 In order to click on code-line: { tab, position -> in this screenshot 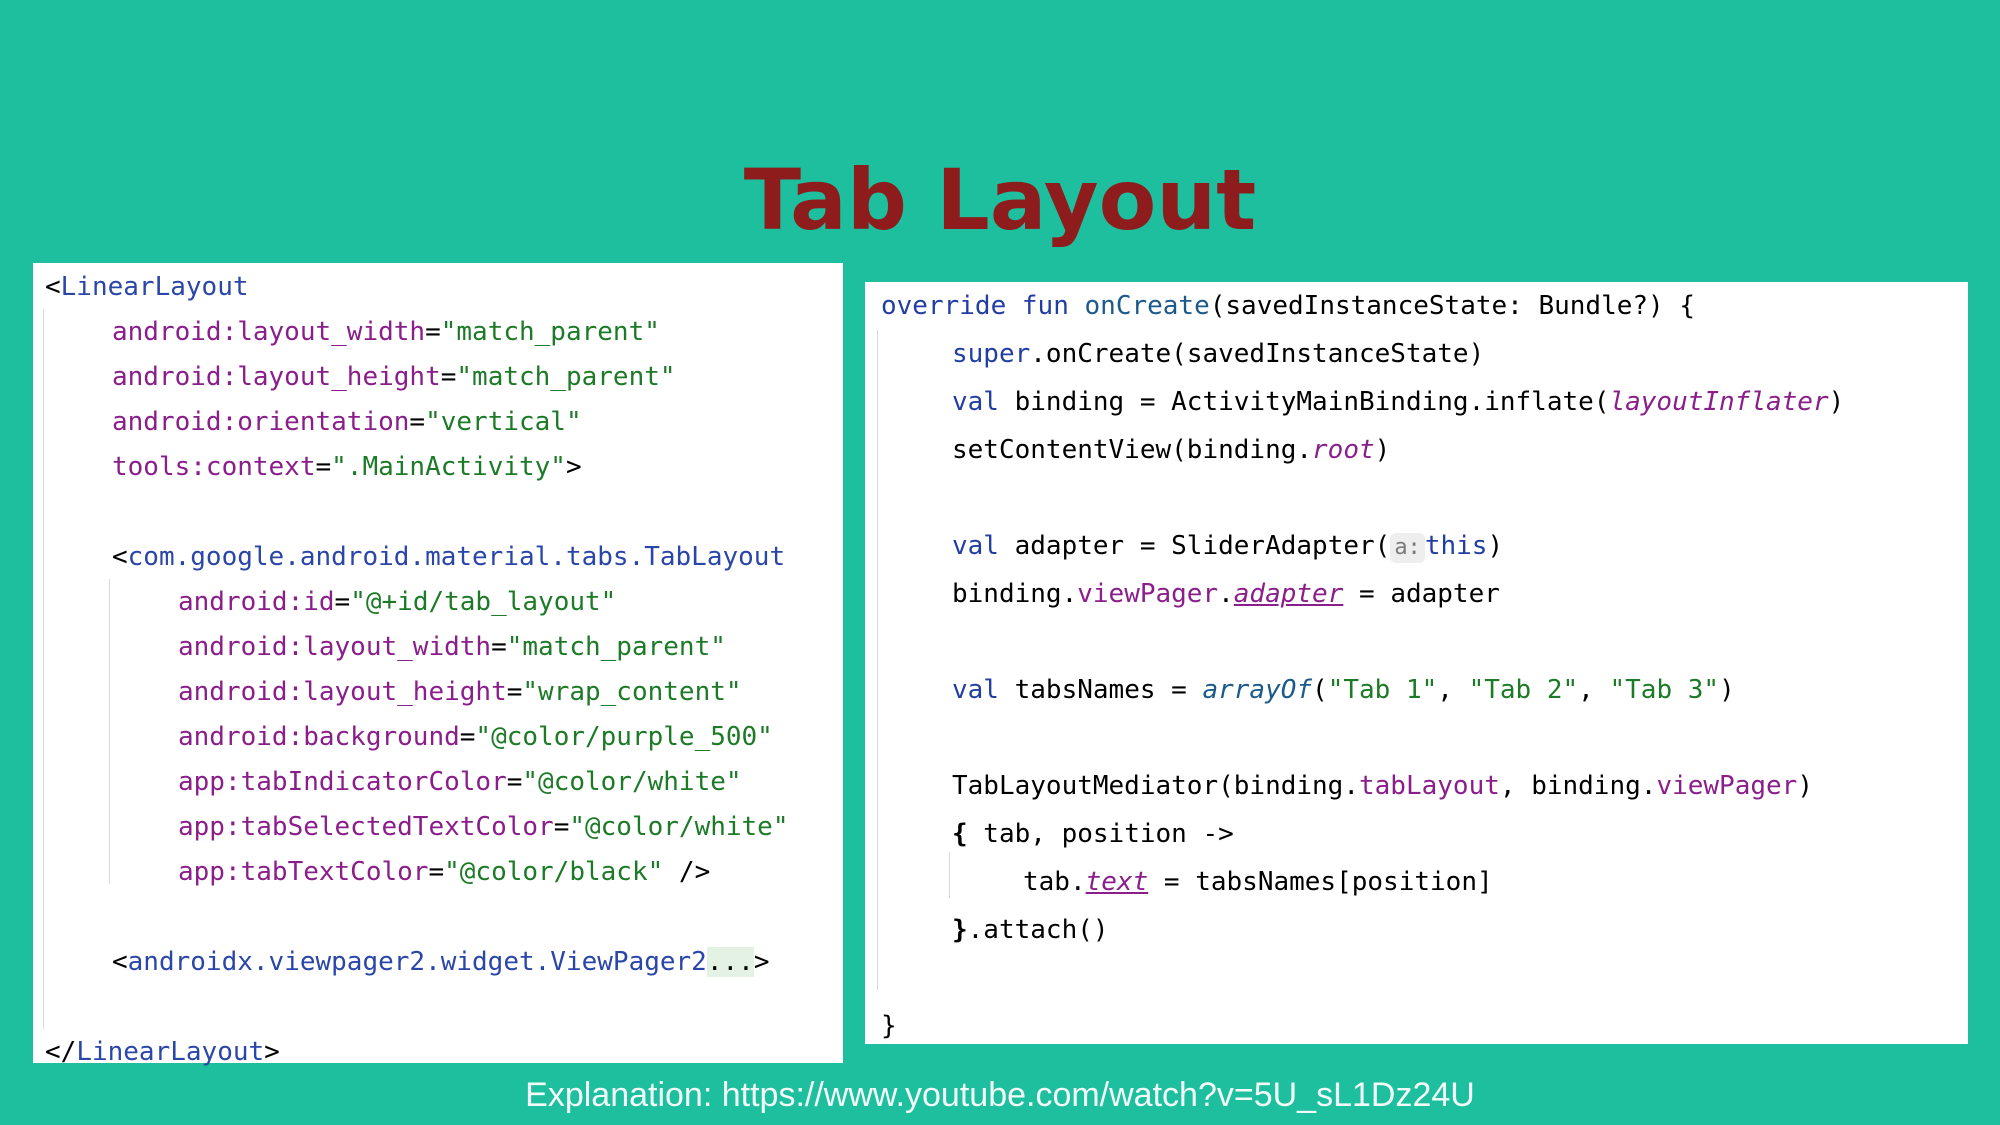, I will do `click(1093, 834)`.